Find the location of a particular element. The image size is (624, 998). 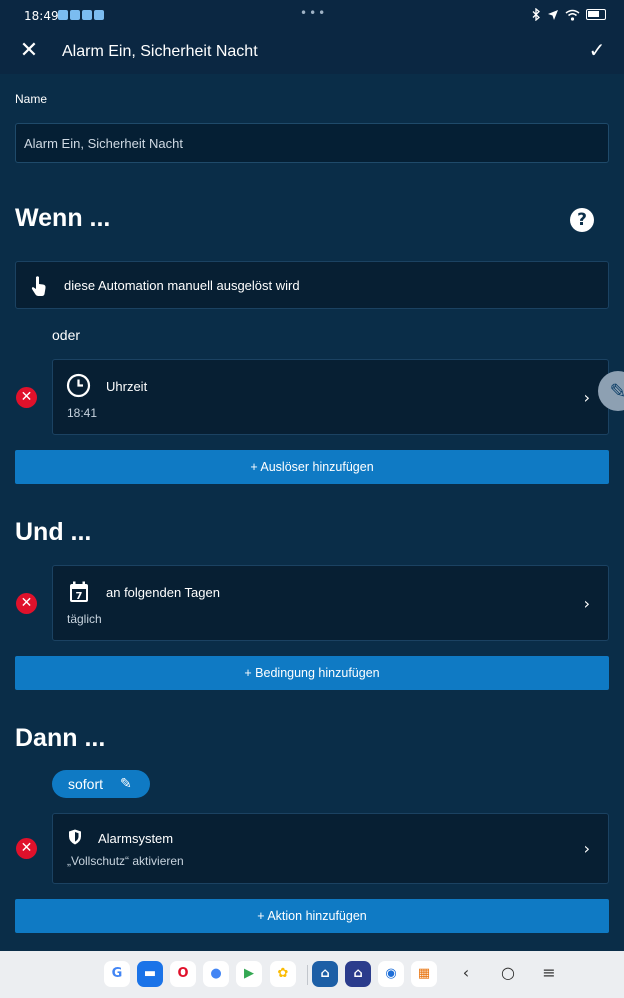

app-bar: ✕ Alarm Ein, Sicherheit Nacht ✓ is located at coordinates (312, 53).